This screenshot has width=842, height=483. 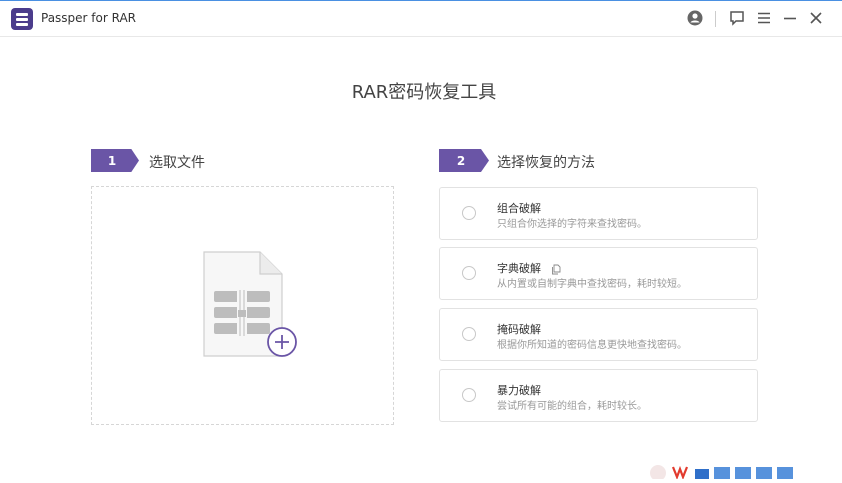 I want to click on copy-icon, so click(x=556, y=269).